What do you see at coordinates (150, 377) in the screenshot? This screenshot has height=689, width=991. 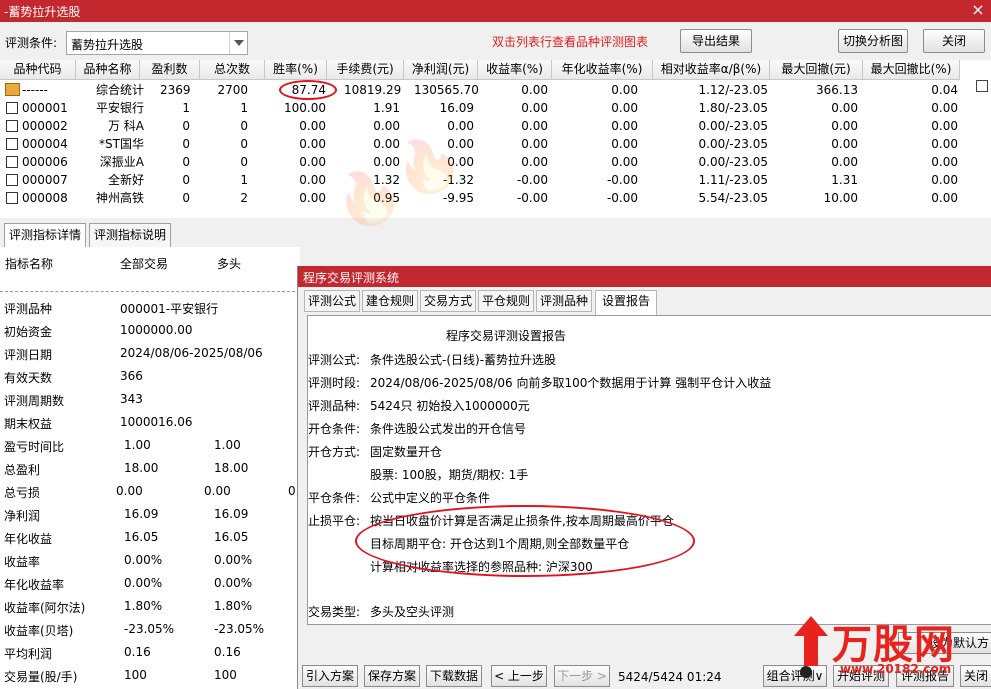 I see `indicator-row: 有效天数 366` at bounding box center [150, 377].